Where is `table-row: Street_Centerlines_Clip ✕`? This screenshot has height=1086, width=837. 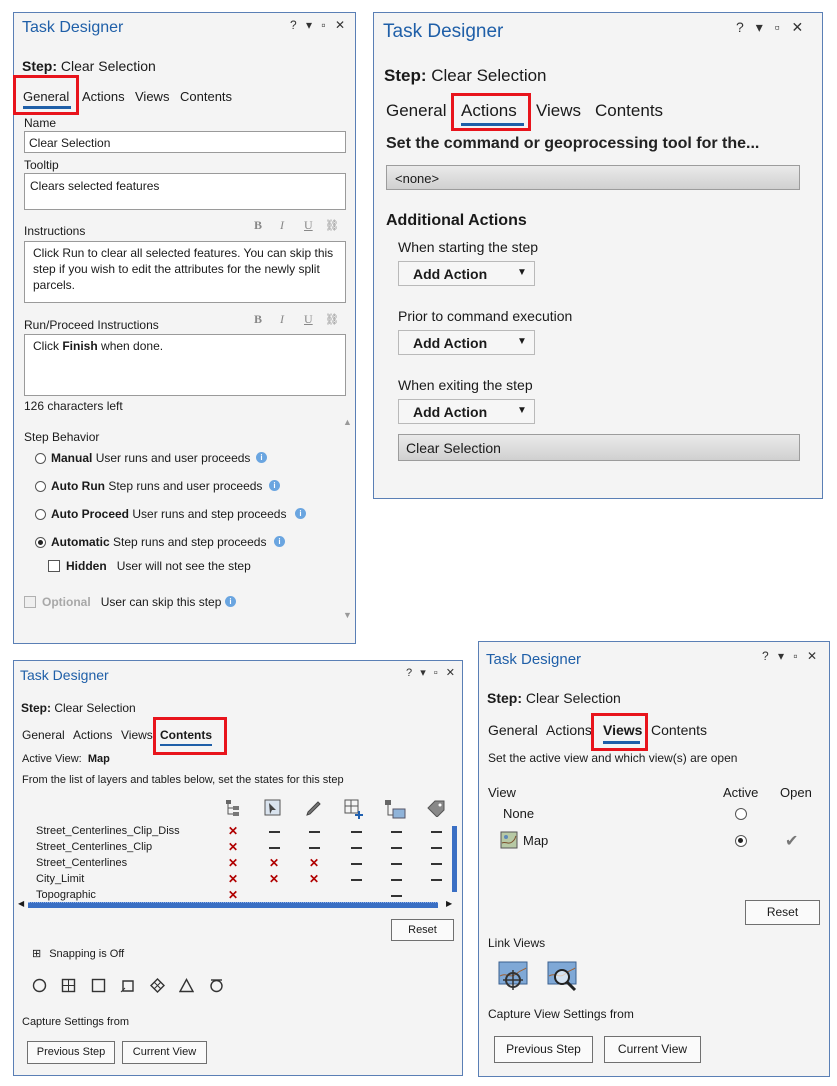 table-row: Street_Centerlines_Clip ✕ is located at coordinates (234, 848).